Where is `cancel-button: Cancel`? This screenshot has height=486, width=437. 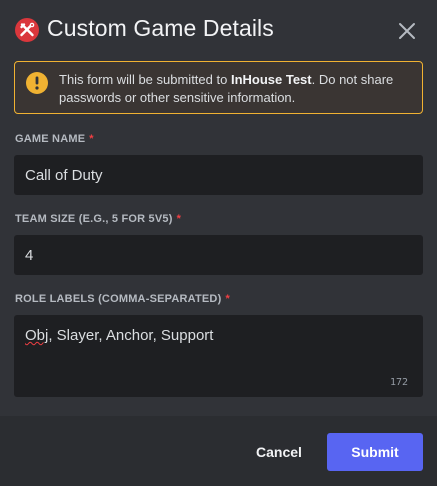
cancel-button: Cancel is located at coordinates (279, 452).